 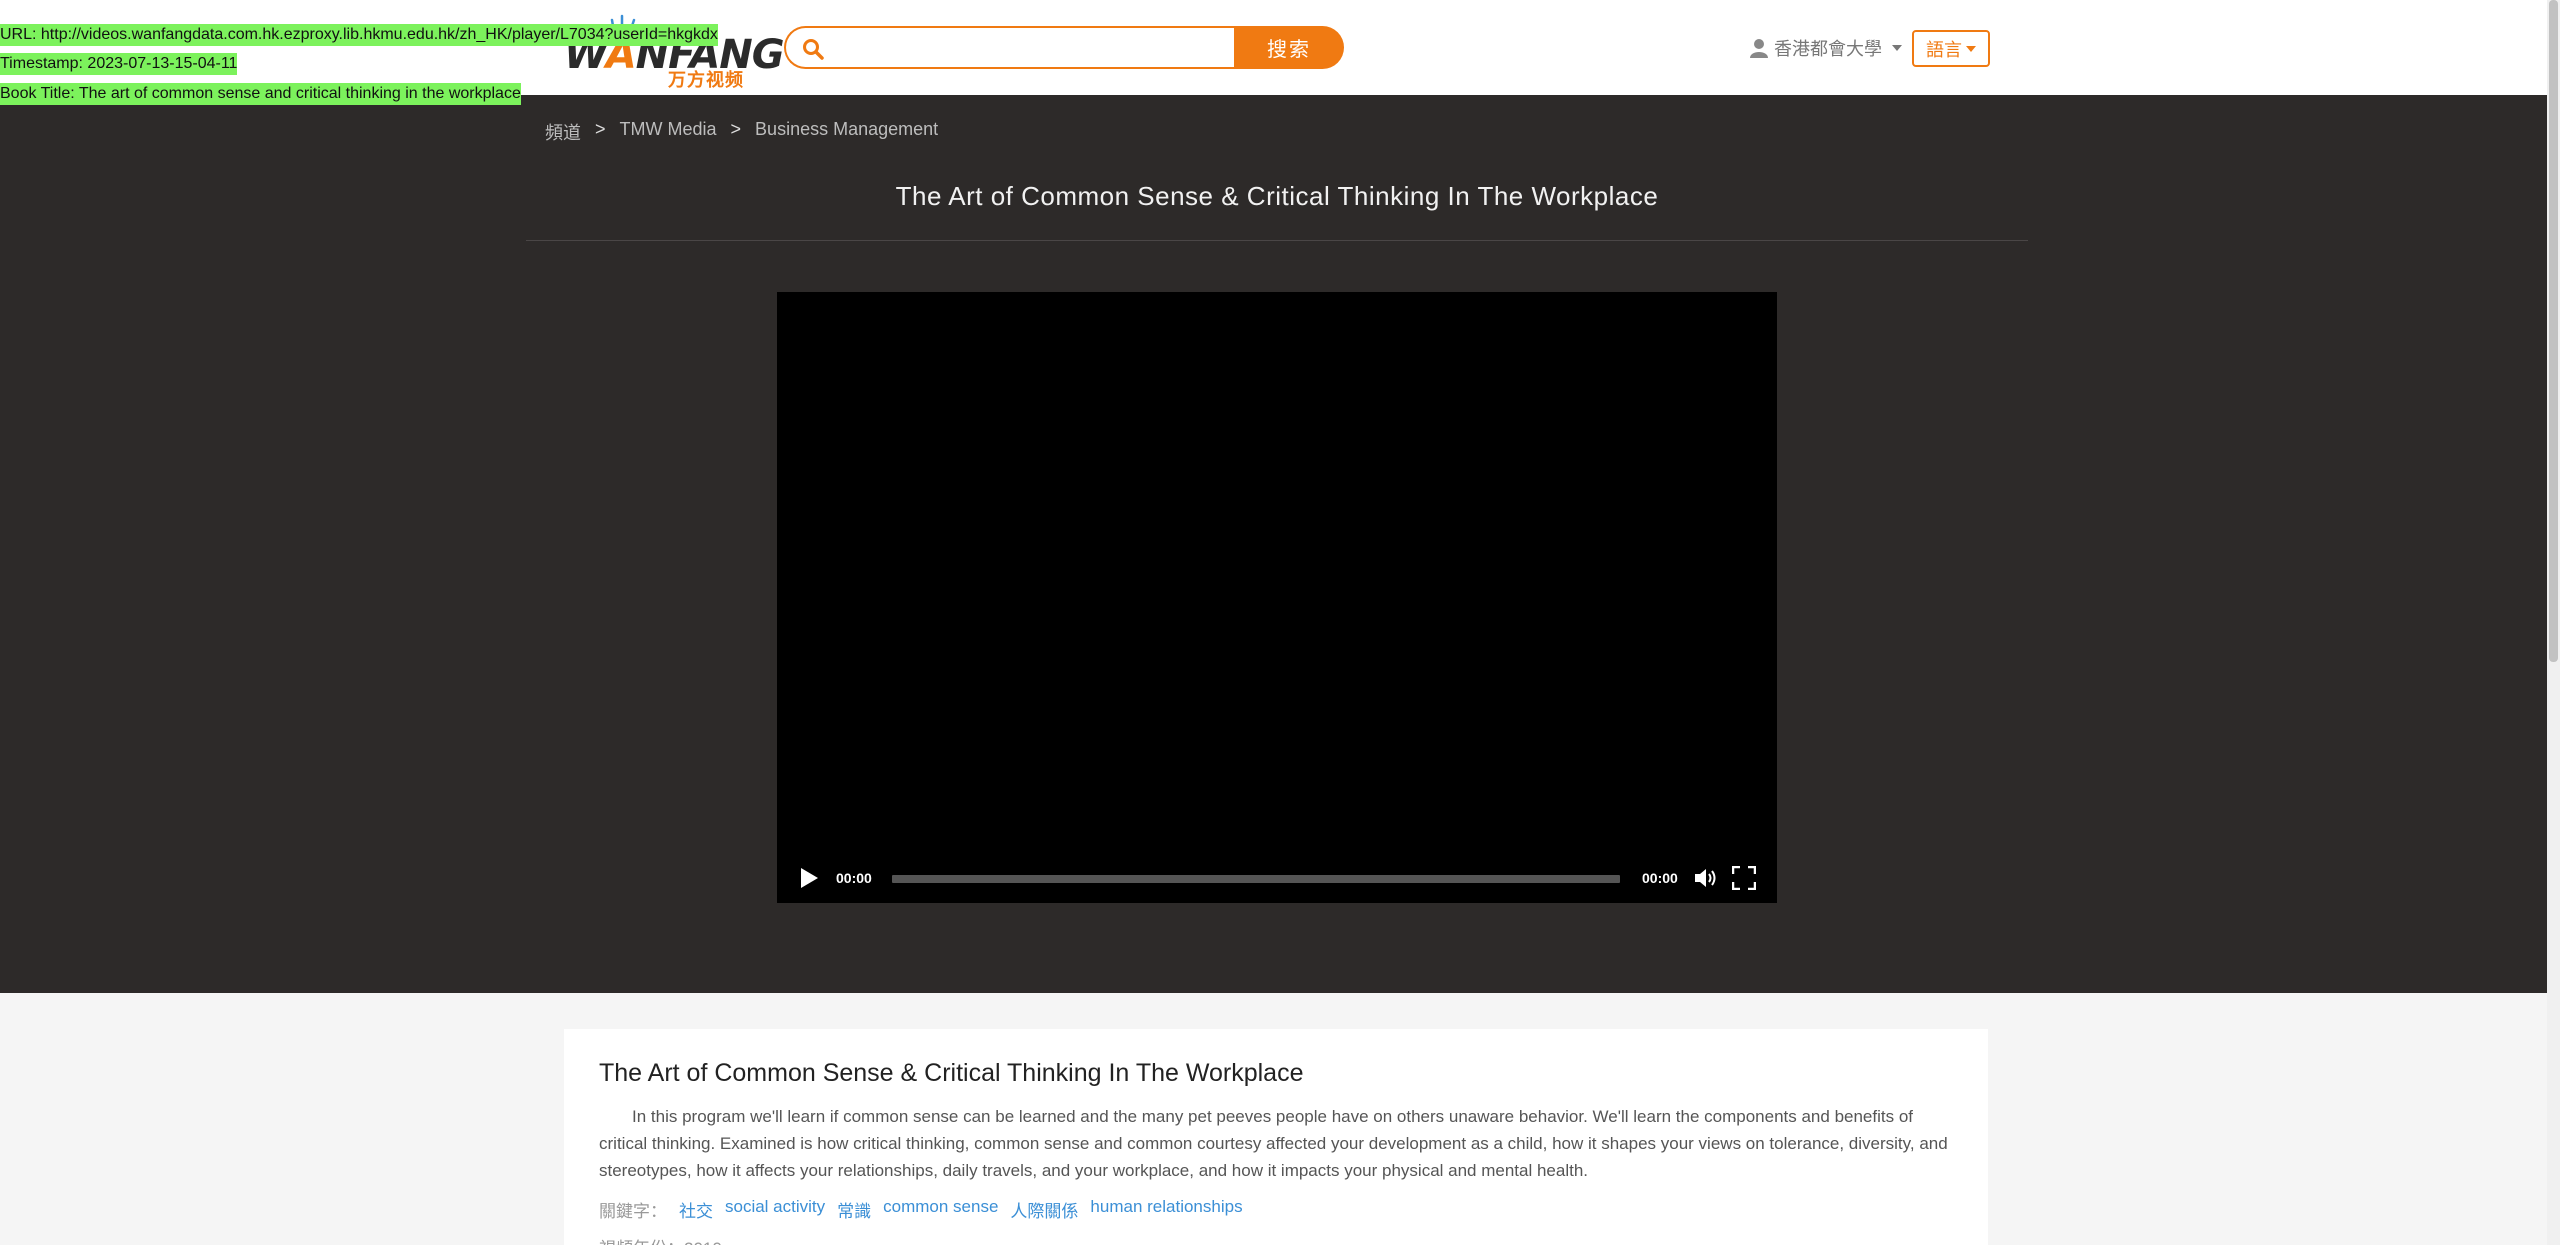 What do you see at coordinates (1660, 878) in the screenshot?
I see `duration: 00:00` at bounding box center [1660, 878].